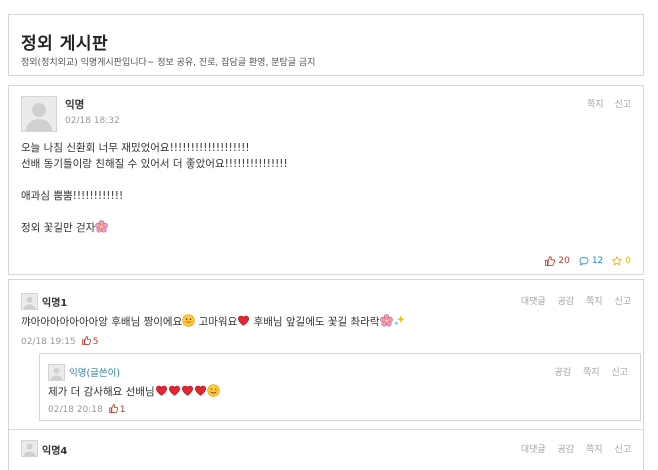  I want to click on sparkles-emoji, so click(399, 322).